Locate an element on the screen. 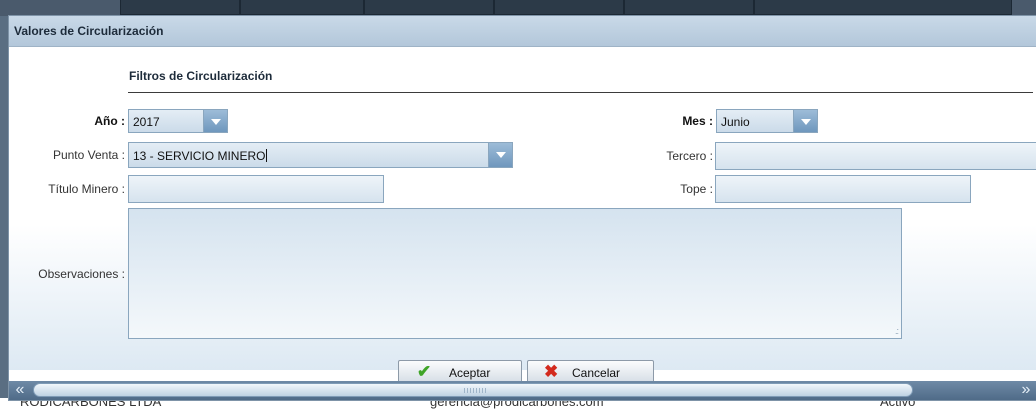 The height and width of the screenshot is (411, 1036). horizontal-scrollbar: « » is located at coordinates (522, 390).